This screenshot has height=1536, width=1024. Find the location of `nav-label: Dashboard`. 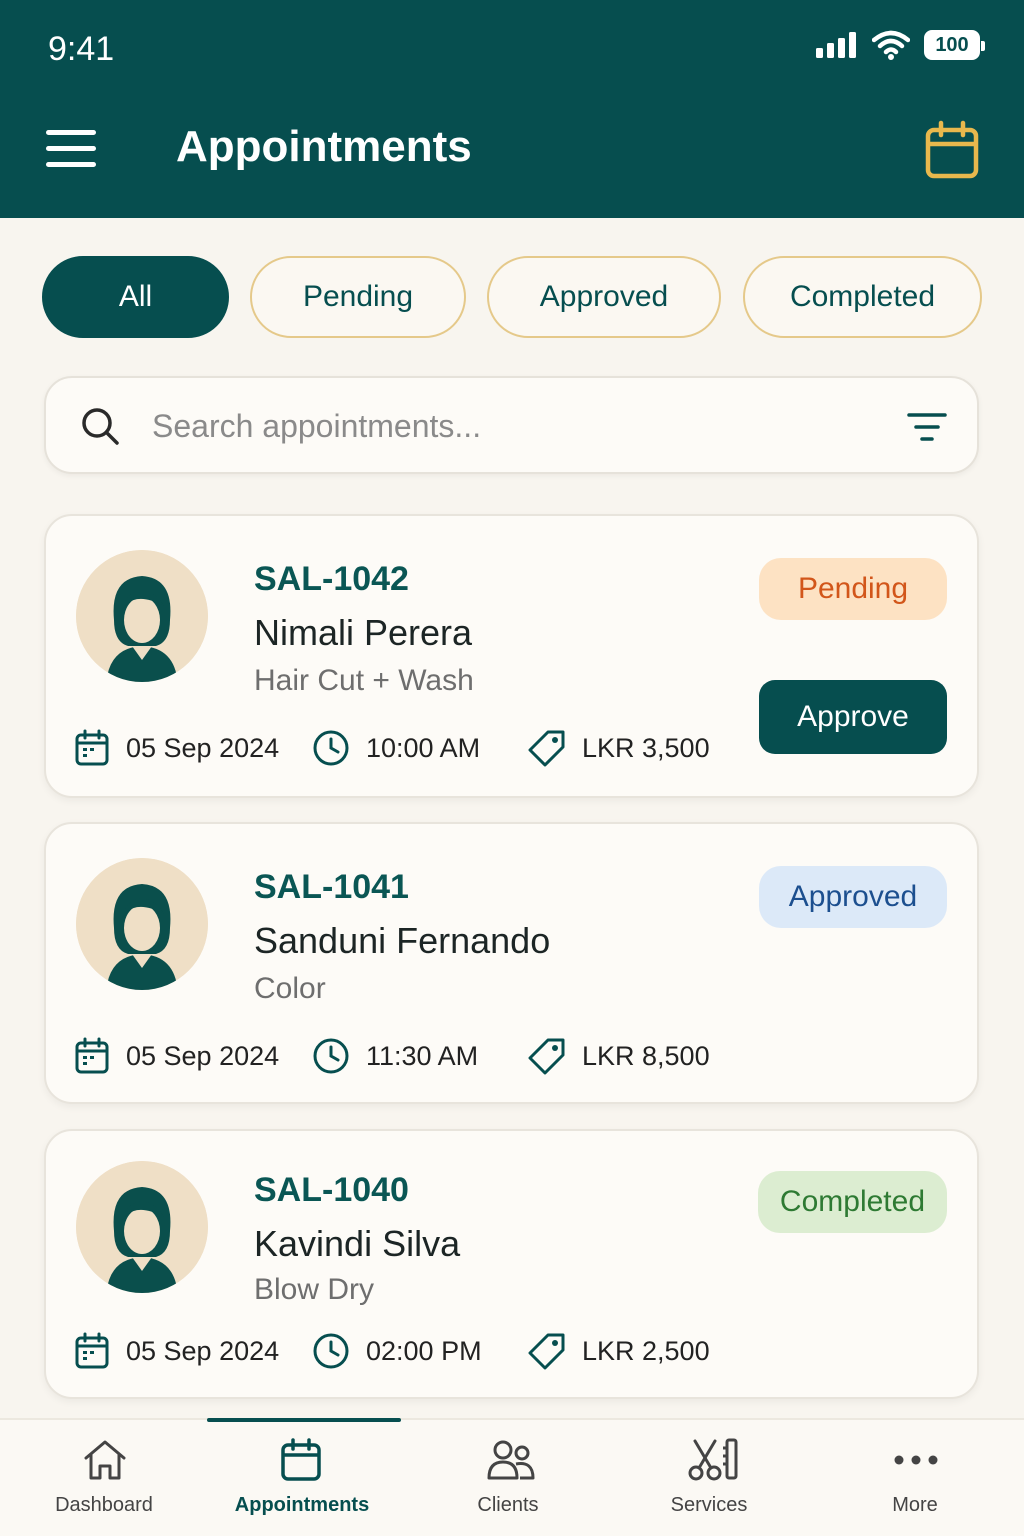

nav-label: Dashboard is located at coordinates (104, 1505).